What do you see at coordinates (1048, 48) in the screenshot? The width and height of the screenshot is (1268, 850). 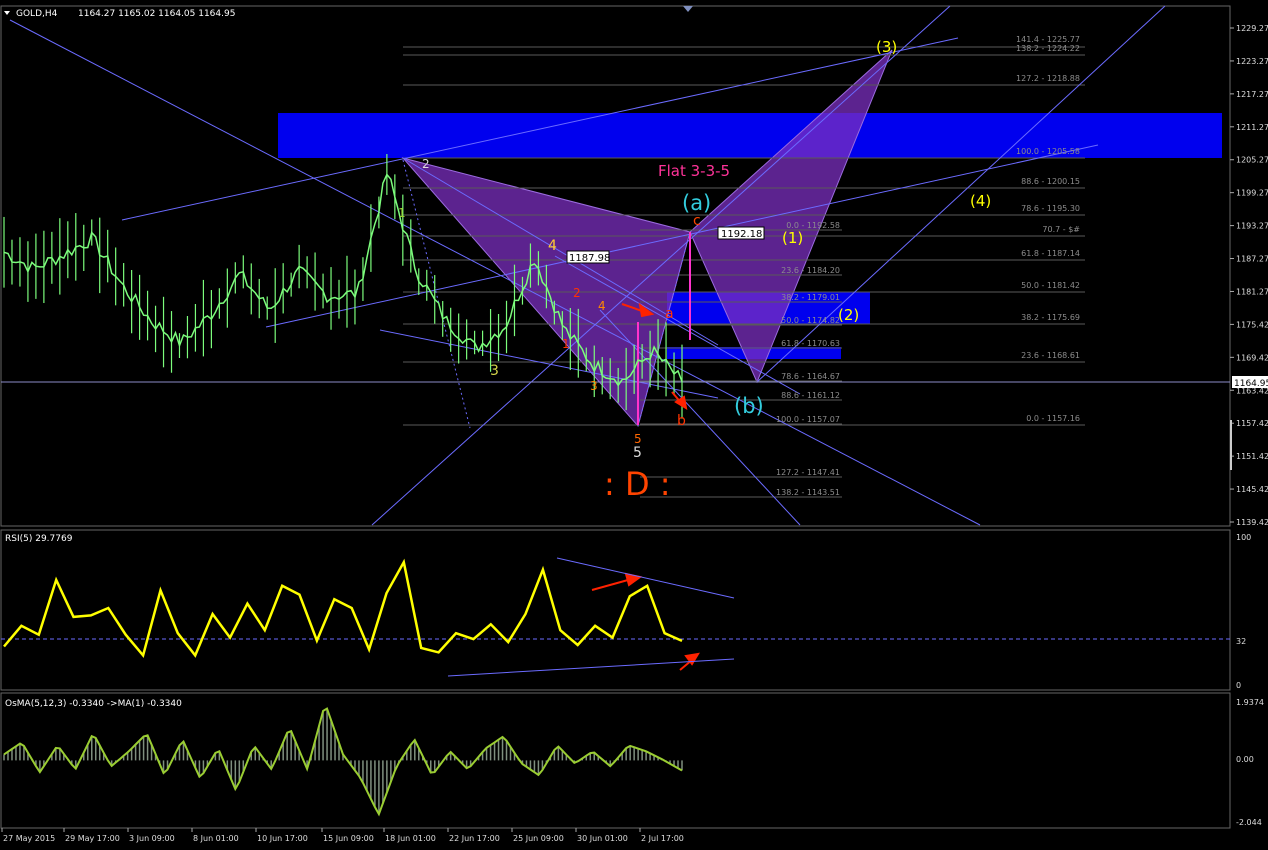 I see `fib-right-label: 138.2 - 1224.22` at bounding box center [1048, 48].